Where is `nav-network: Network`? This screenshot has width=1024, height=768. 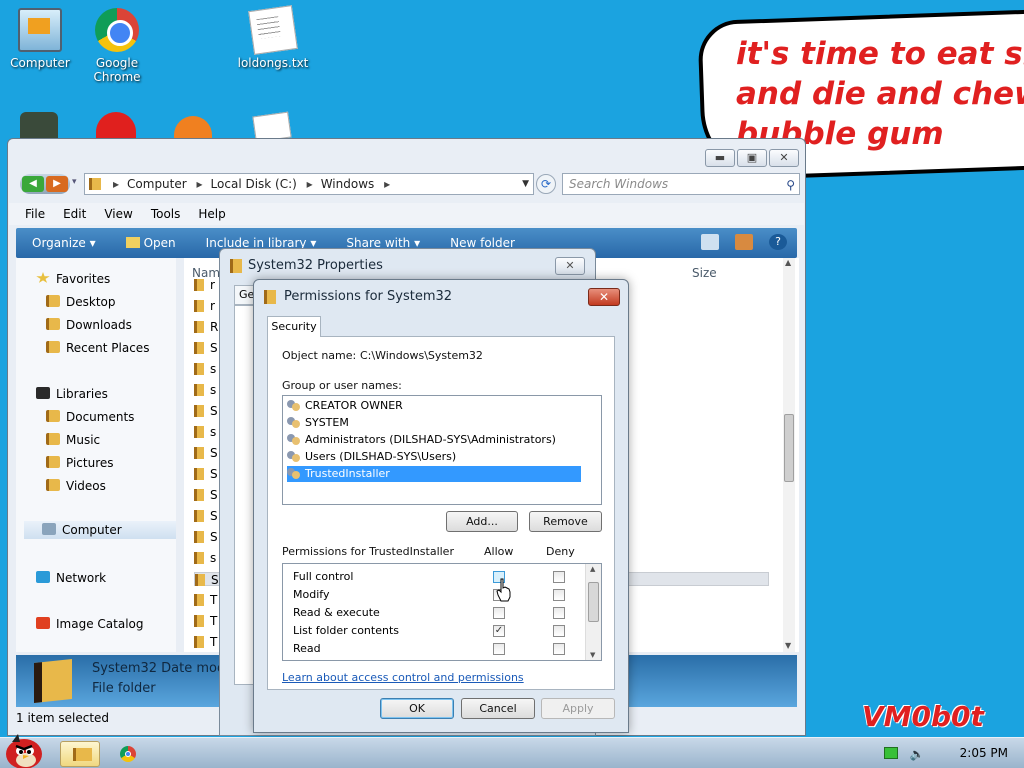
nav-network: Network is located at coordinates (71, 578).